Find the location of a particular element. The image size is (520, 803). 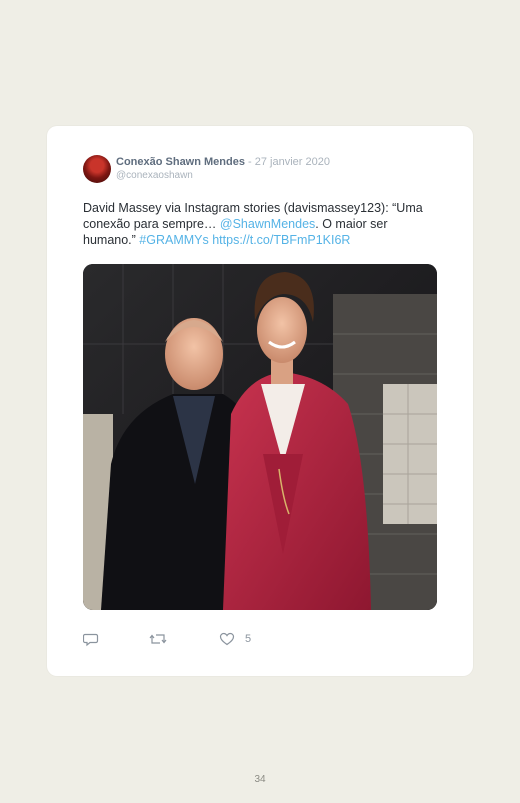

author-name: Conexão Shawn Mendes is located at coordinates (180, 162).